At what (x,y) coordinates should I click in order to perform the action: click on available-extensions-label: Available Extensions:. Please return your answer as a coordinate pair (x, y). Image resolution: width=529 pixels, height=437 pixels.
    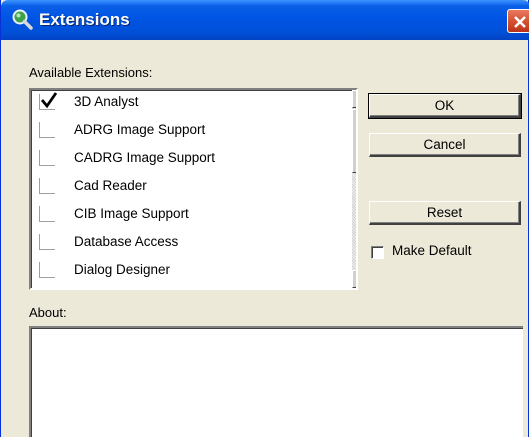
    Looking at the image, I should click on (91, 72).